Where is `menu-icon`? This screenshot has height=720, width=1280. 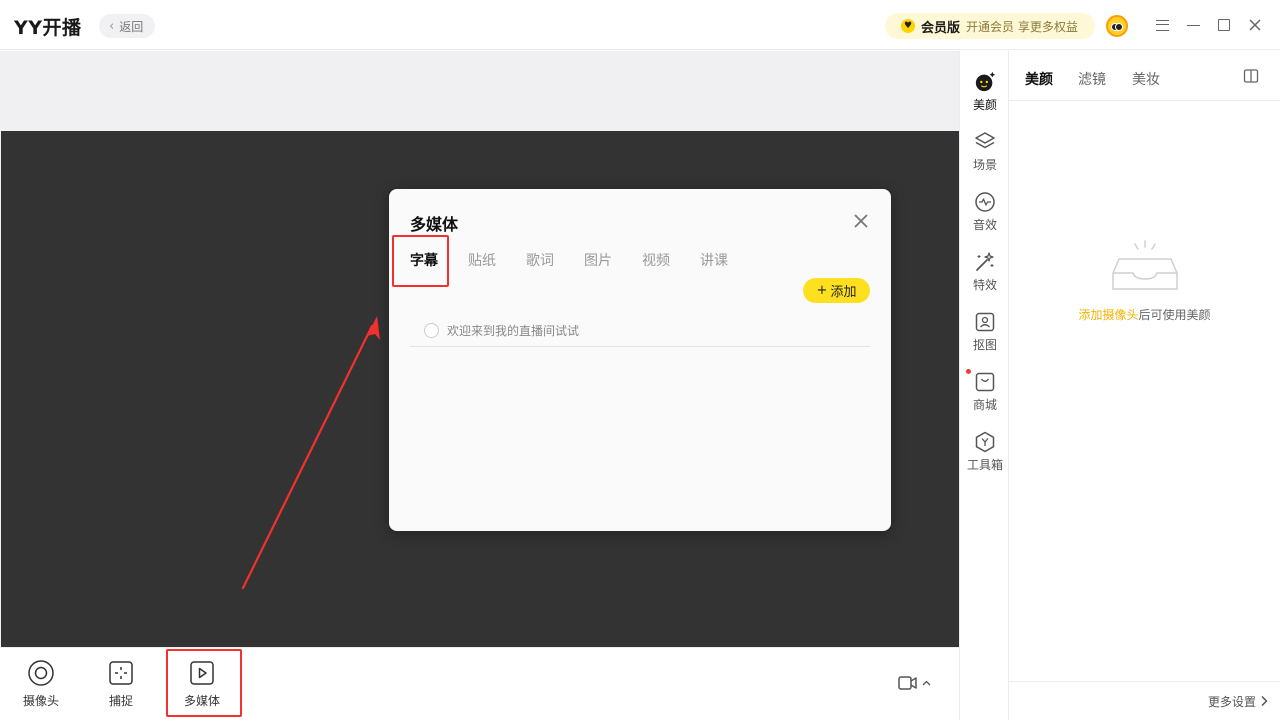 menu-icon is located at coordinates (1162, 25).